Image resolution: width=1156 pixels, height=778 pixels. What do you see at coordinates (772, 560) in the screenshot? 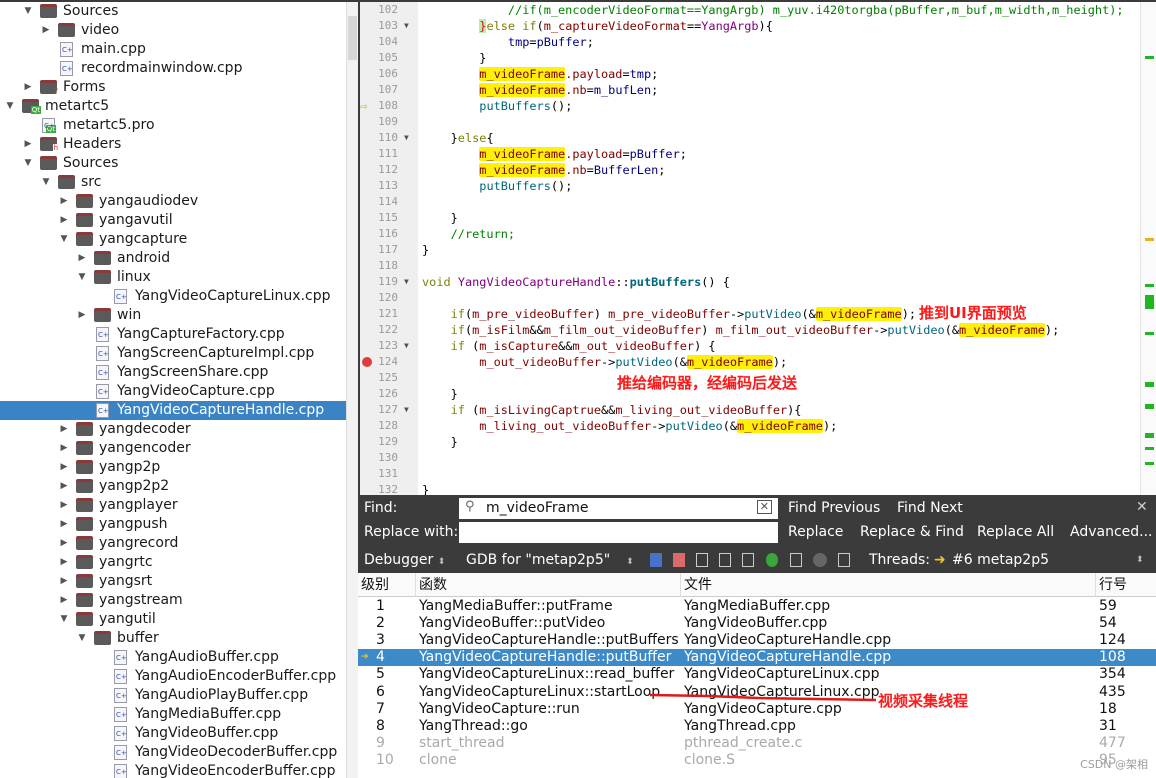
I see `restart-icon` at bounding box center [772, 560].